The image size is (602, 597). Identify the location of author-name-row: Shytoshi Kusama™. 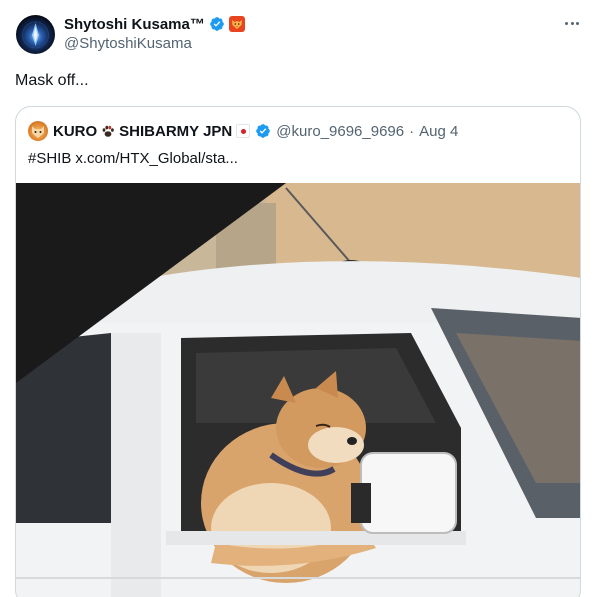
(154, 24).